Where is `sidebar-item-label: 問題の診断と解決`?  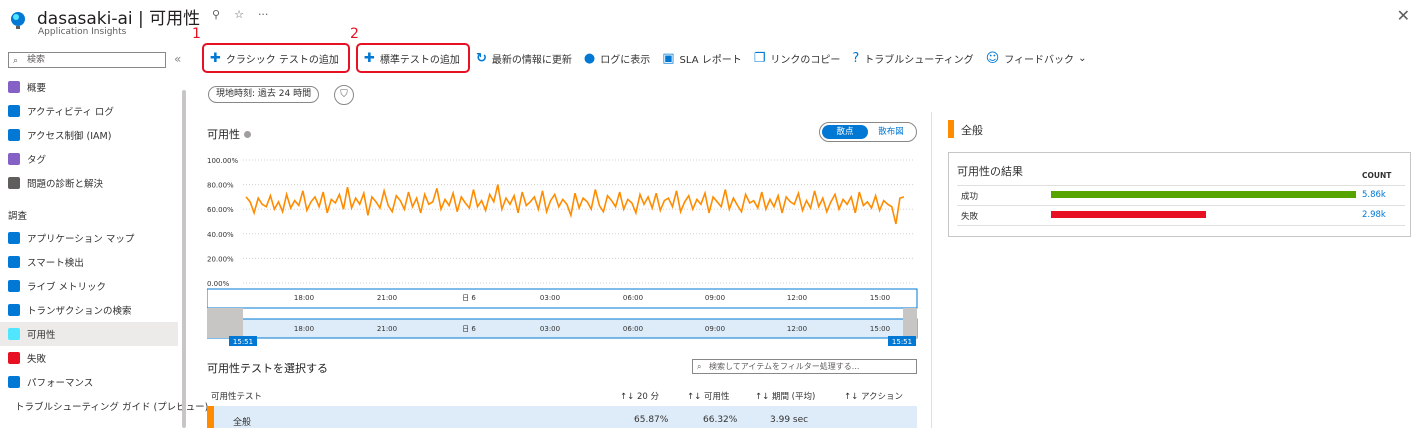
sidebar-item-label: 問題の診断と解決 is located at coordinates (65, 184).